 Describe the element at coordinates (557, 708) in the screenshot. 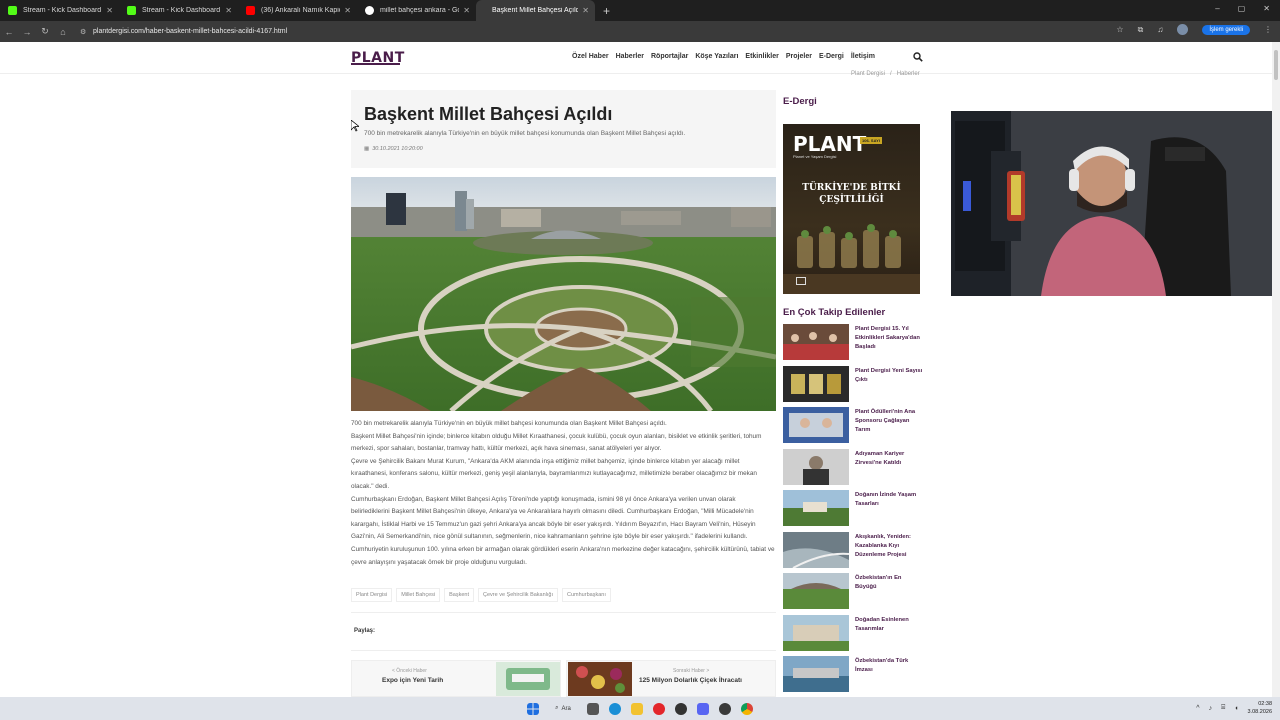

I see `search-icon: ⌕` at that location.